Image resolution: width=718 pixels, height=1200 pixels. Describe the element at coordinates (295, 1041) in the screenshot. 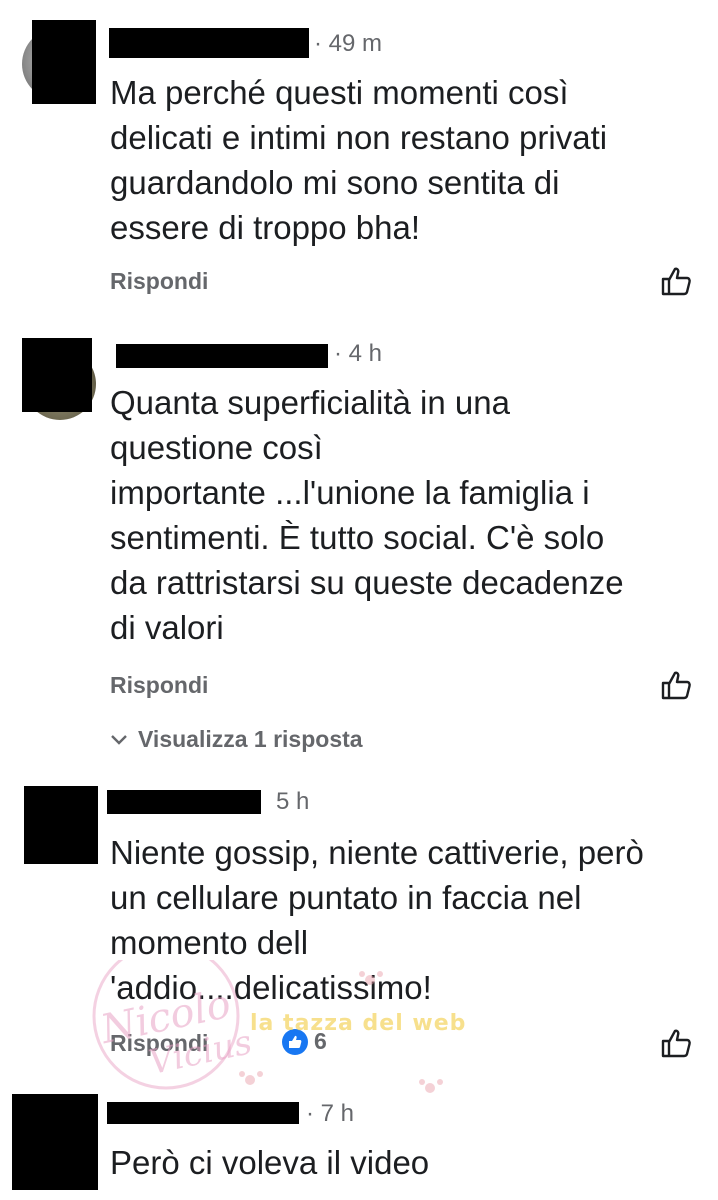

I see `like-reaction-icon` at that location.